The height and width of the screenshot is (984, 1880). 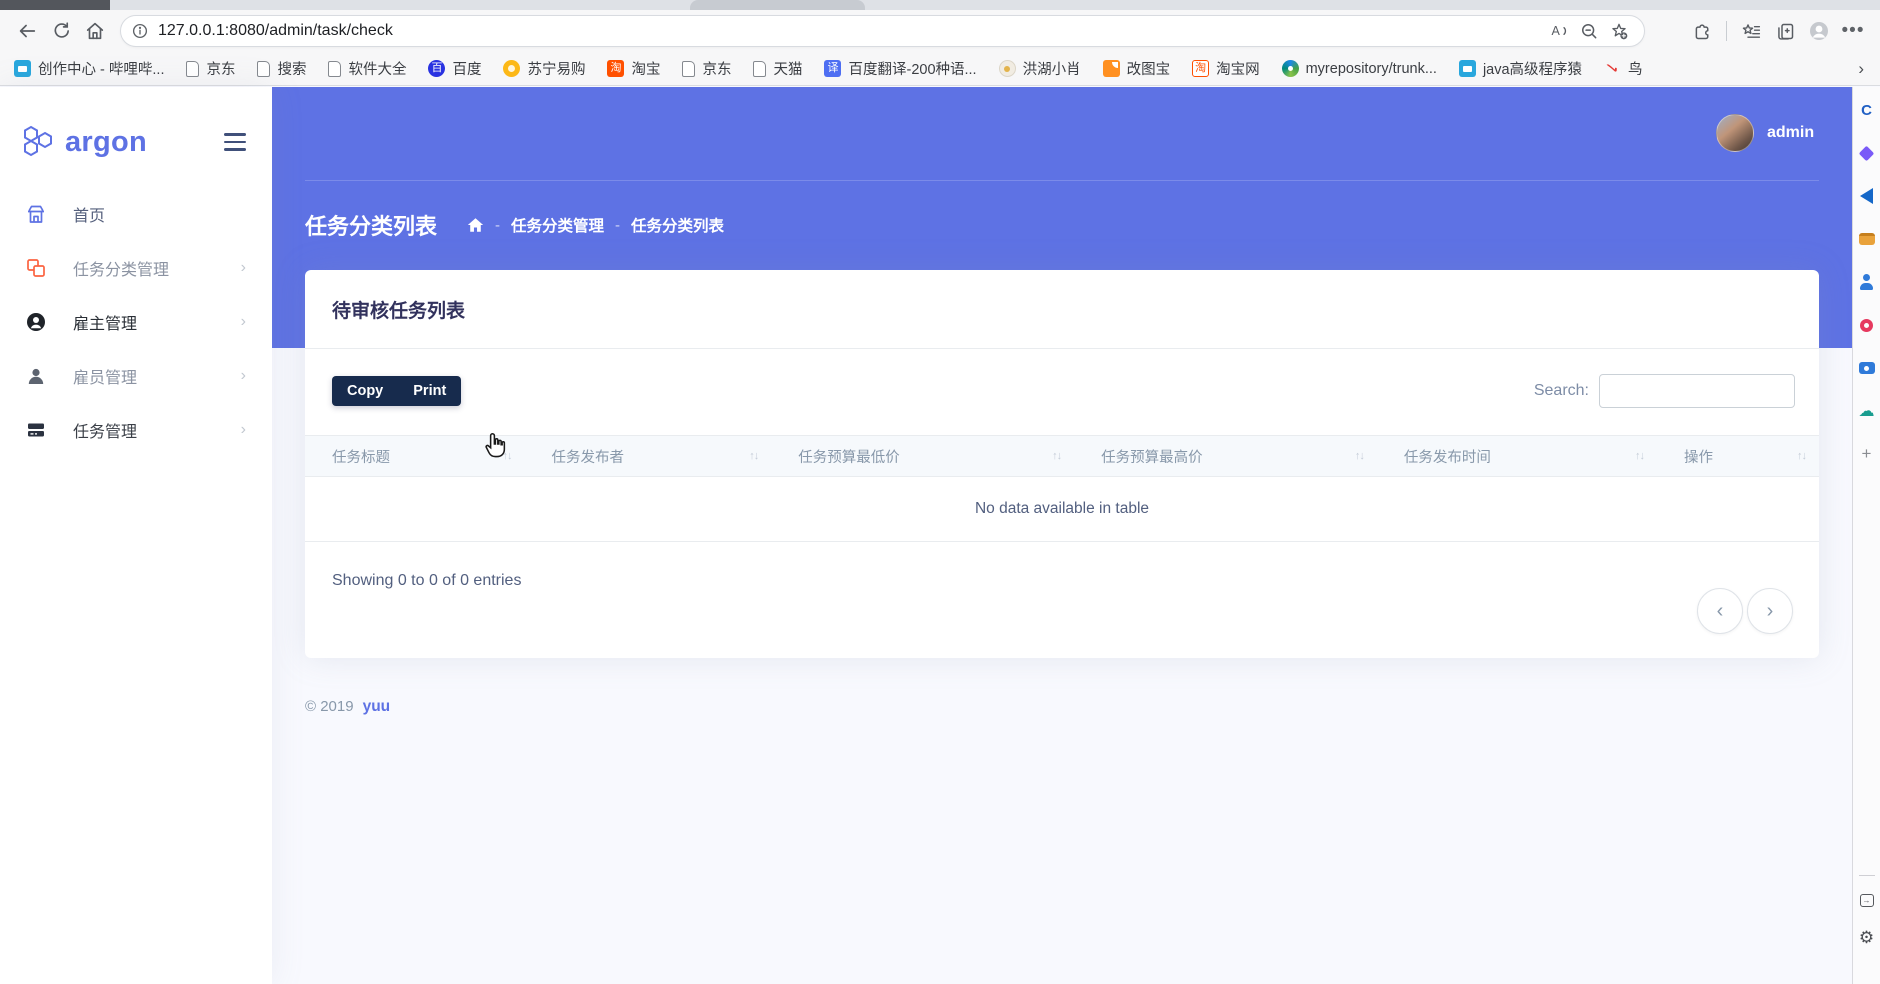 What do you see at coordinates (1867, 454) in the screenshot?
I see `add-tool-icon` at bounding box center [1867, 454].